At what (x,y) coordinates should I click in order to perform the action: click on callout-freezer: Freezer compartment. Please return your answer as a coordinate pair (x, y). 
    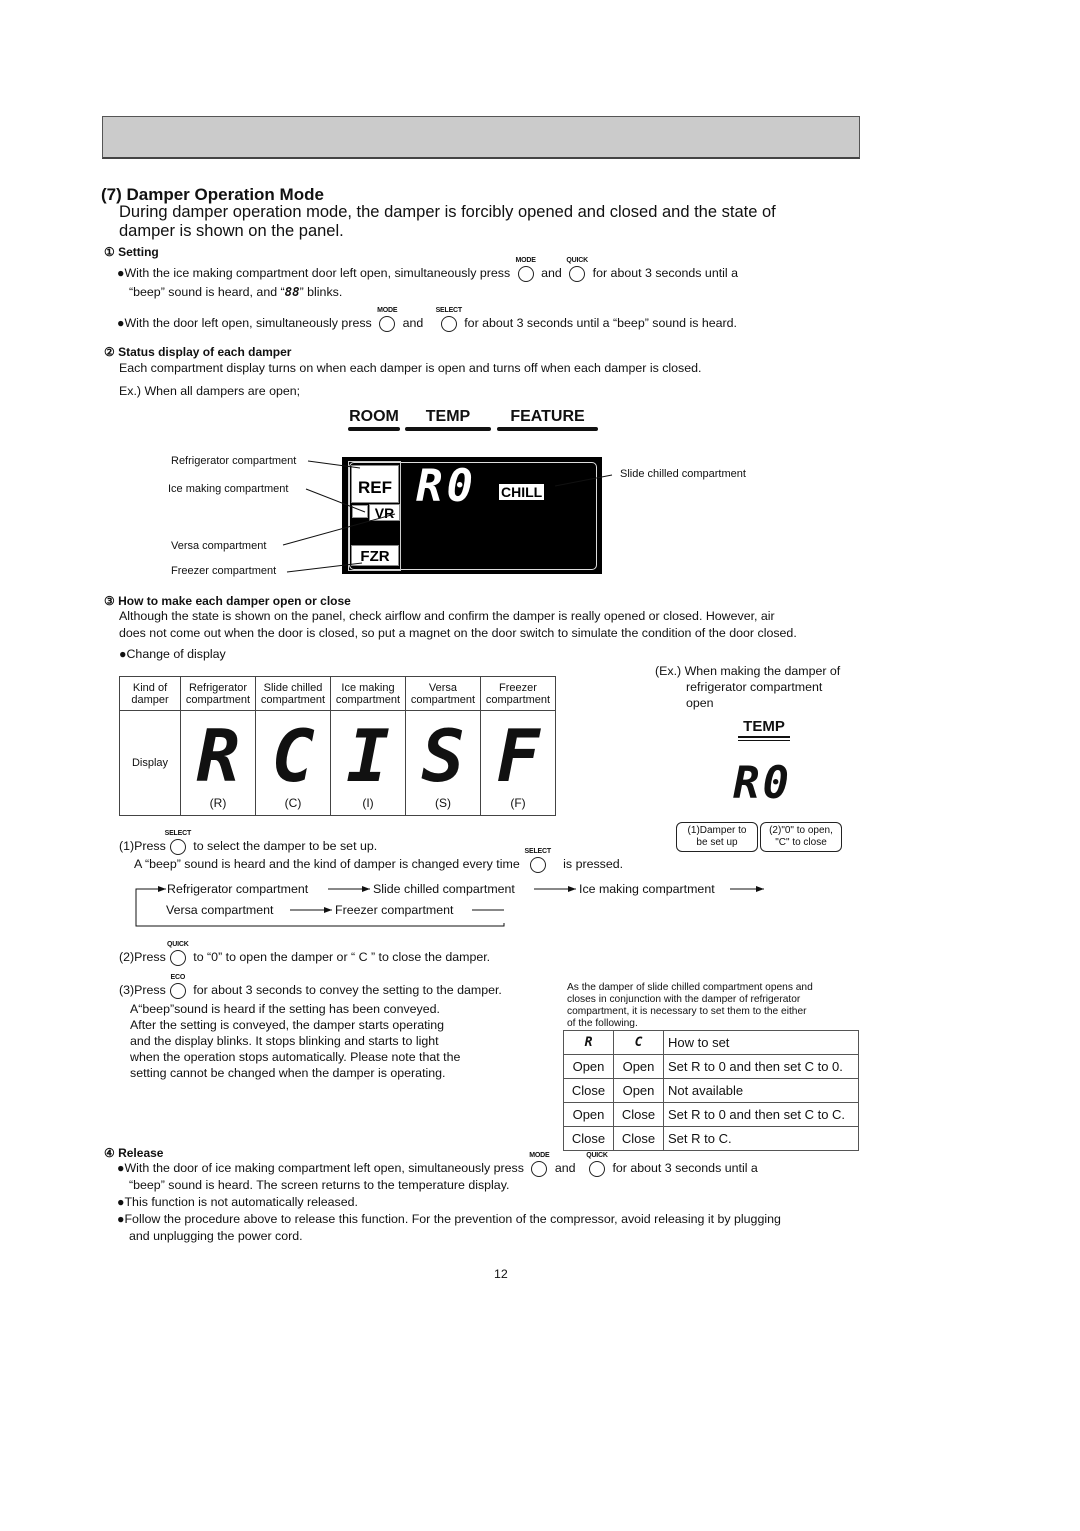
    Looking at the image, I should click on (224, 571).